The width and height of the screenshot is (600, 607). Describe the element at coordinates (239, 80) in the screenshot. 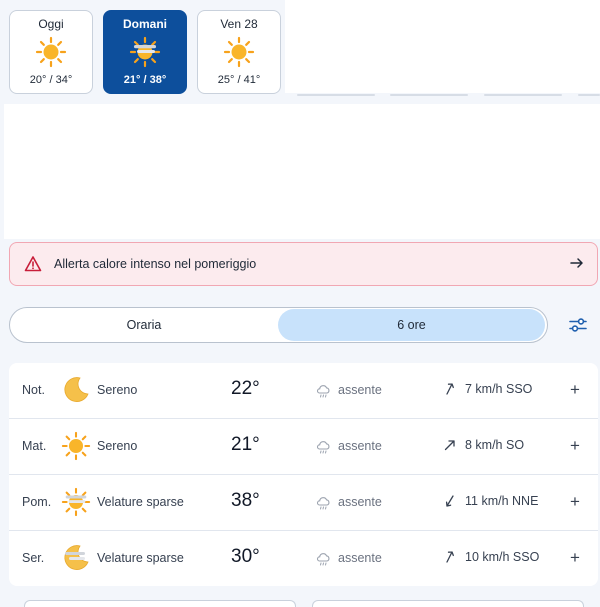

I see `day-temp-range: 25° / 41°` at that location.